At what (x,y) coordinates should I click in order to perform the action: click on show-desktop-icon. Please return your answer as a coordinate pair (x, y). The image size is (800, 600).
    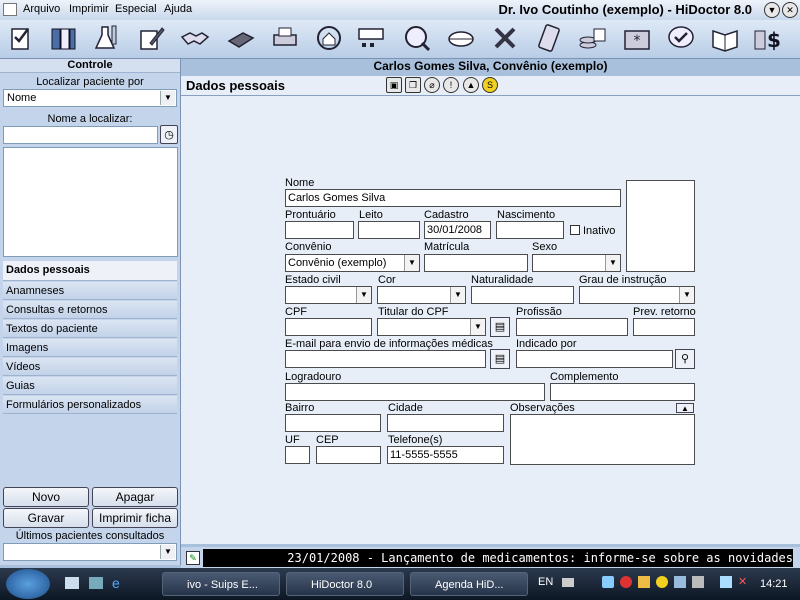
    Looking at the image, I should click on (72, 583).